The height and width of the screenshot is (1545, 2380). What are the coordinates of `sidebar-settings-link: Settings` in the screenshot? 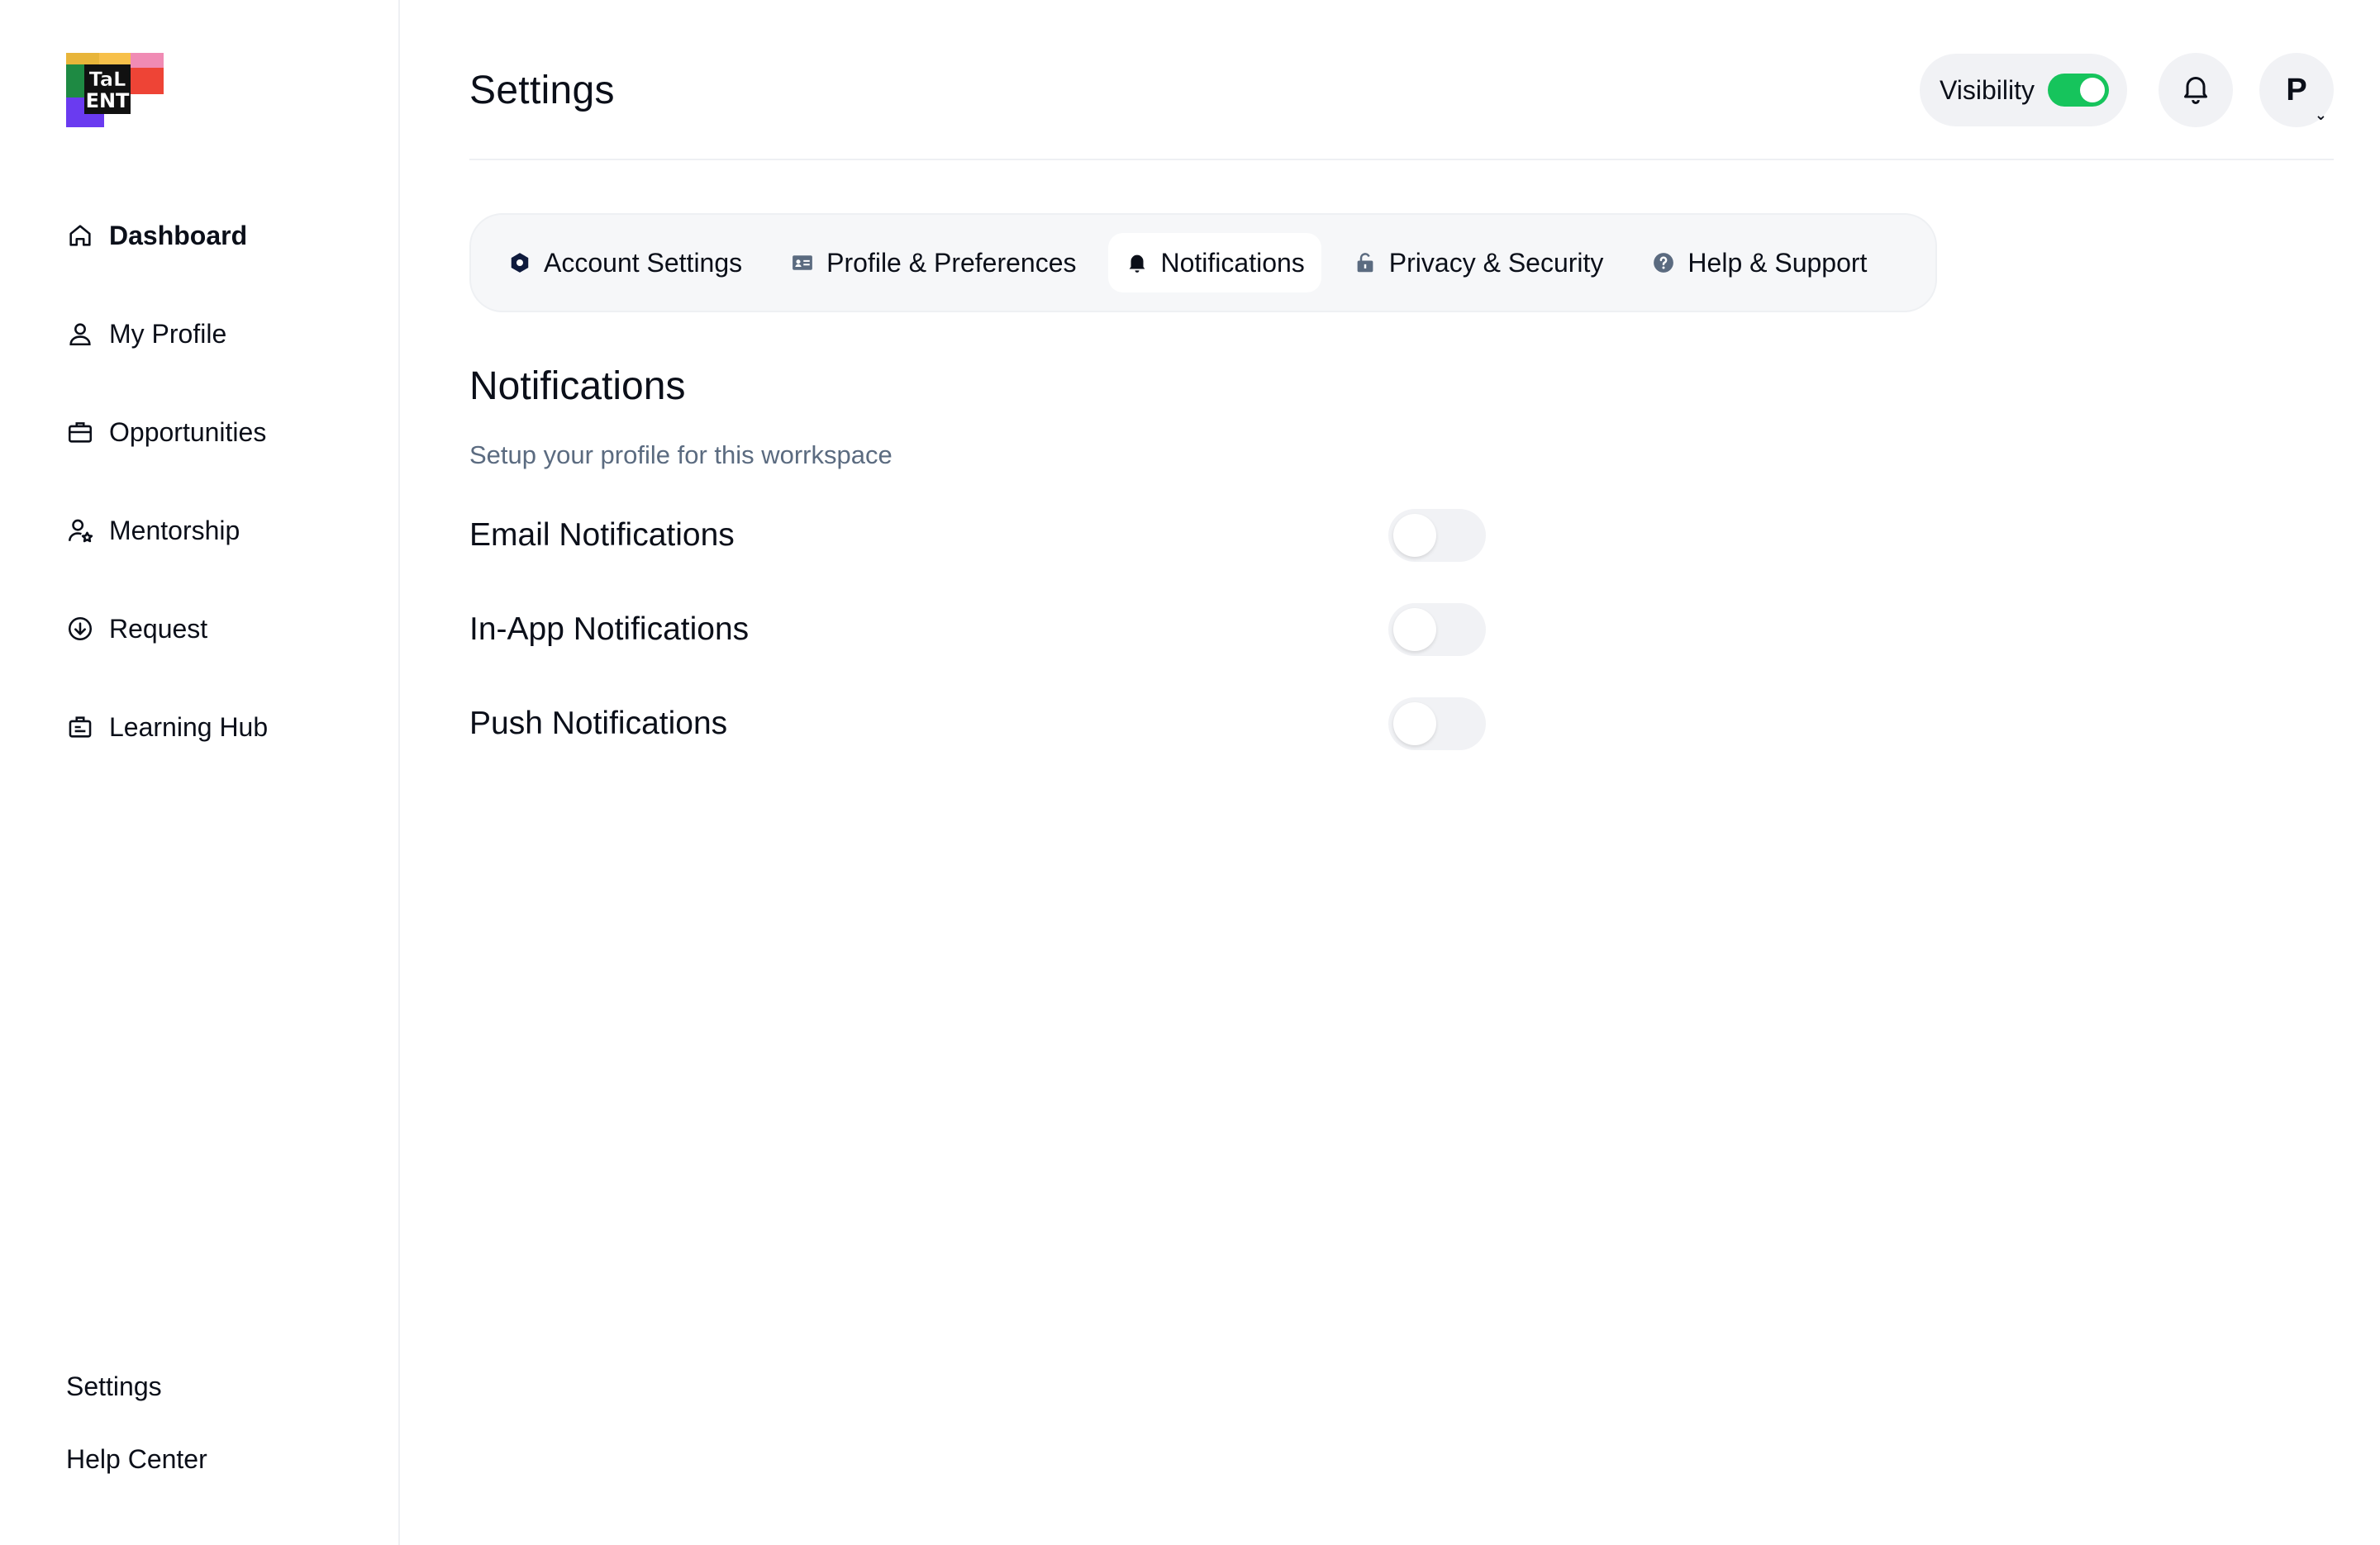 It's located at (136, 1388).